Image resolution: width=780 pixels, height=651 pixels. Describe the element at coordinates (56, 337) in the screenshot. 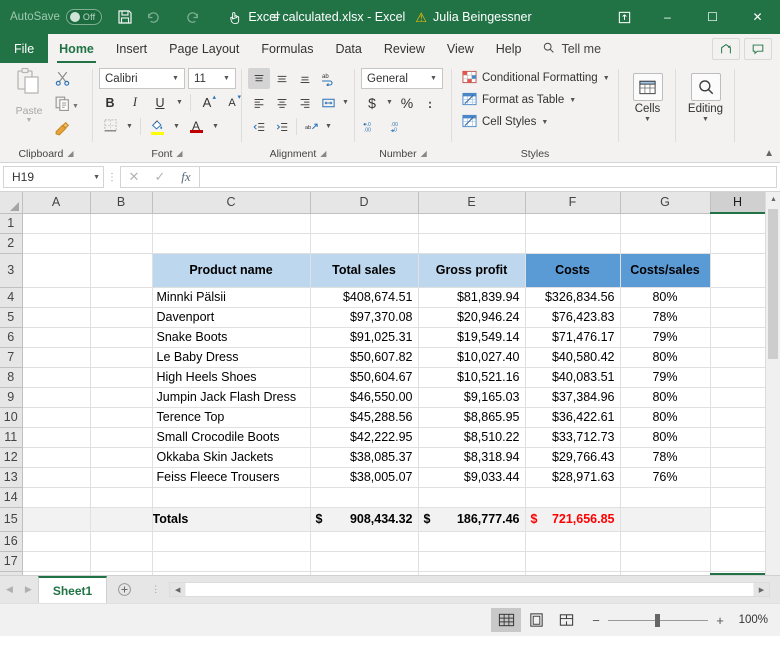

I see `cell-a6` at that location.